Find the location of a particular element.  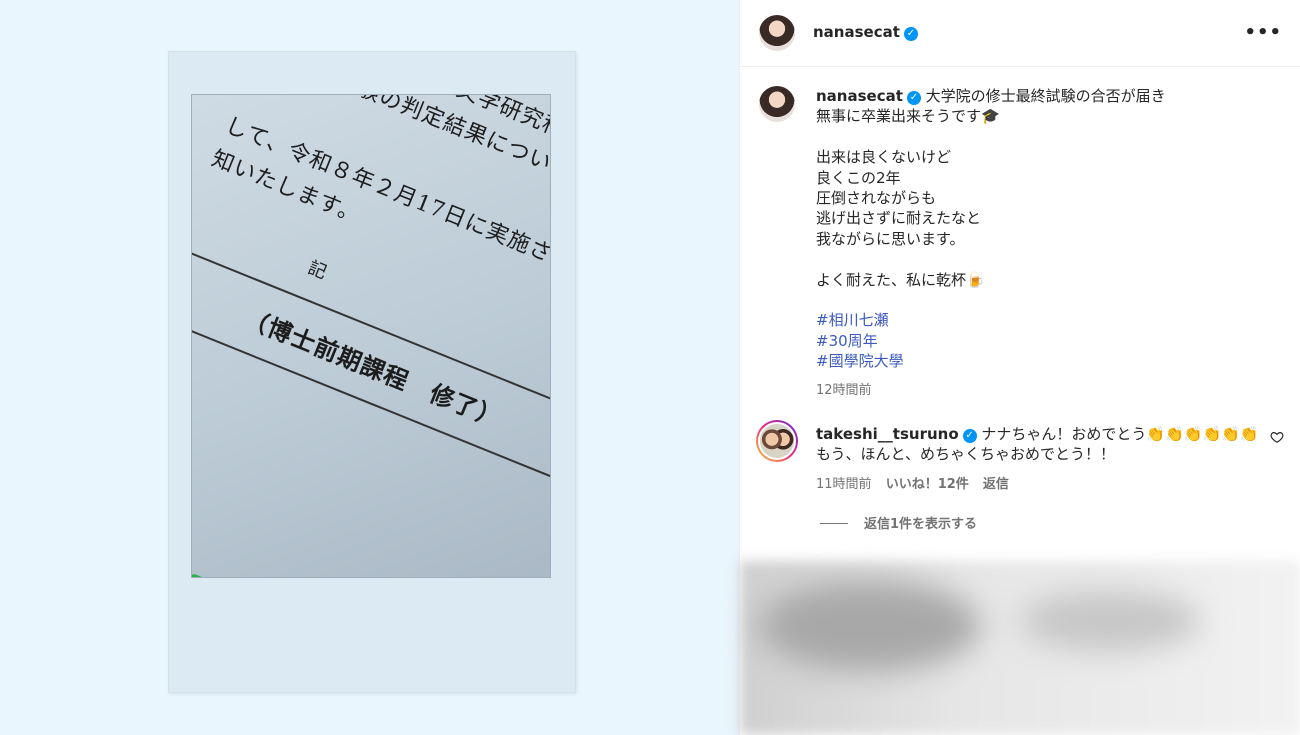

avatar-image is located at coordinates (777, 441).